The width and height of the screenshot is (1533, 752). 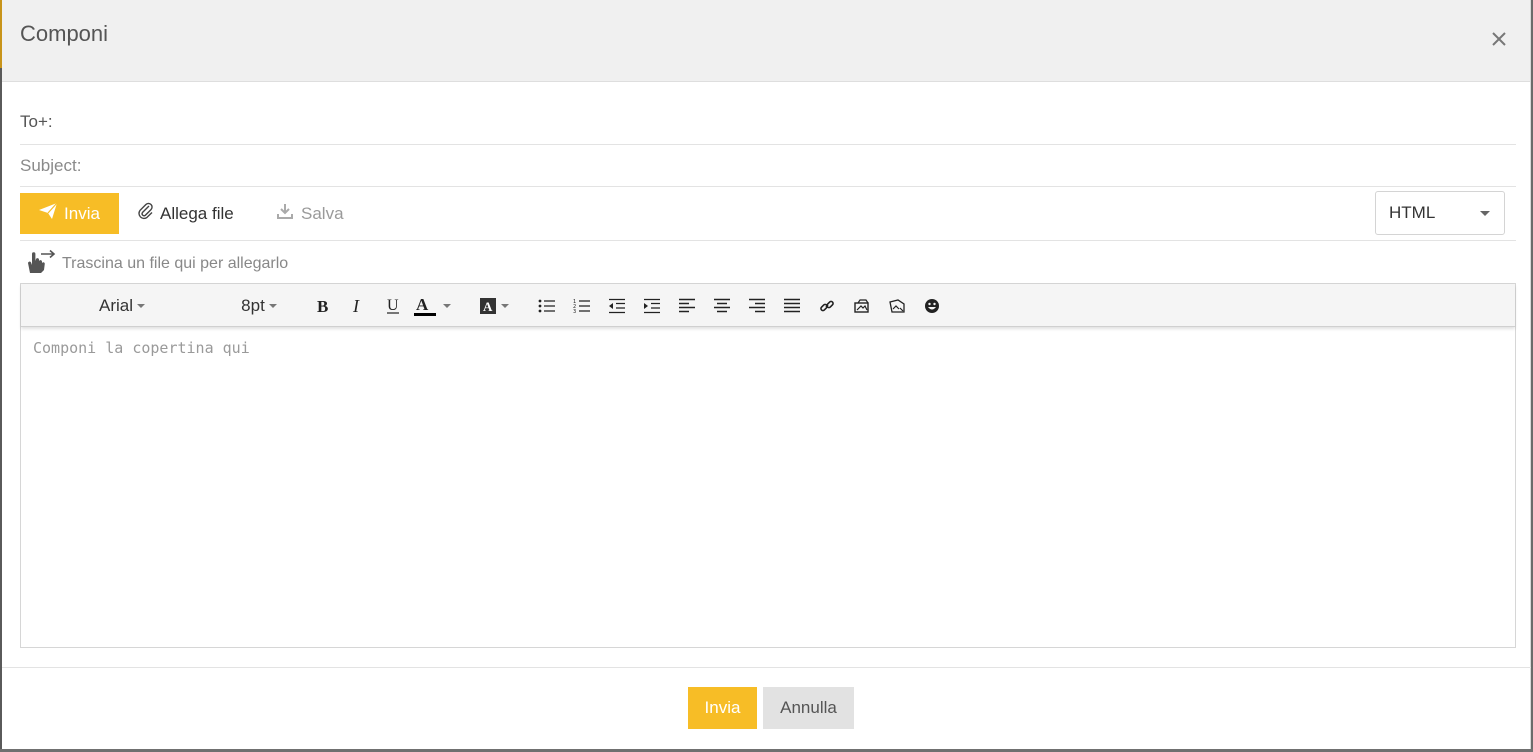 I want to click on drop-zone-text: Trascina un file qui per allegarlo, so click(x=175, y=263).